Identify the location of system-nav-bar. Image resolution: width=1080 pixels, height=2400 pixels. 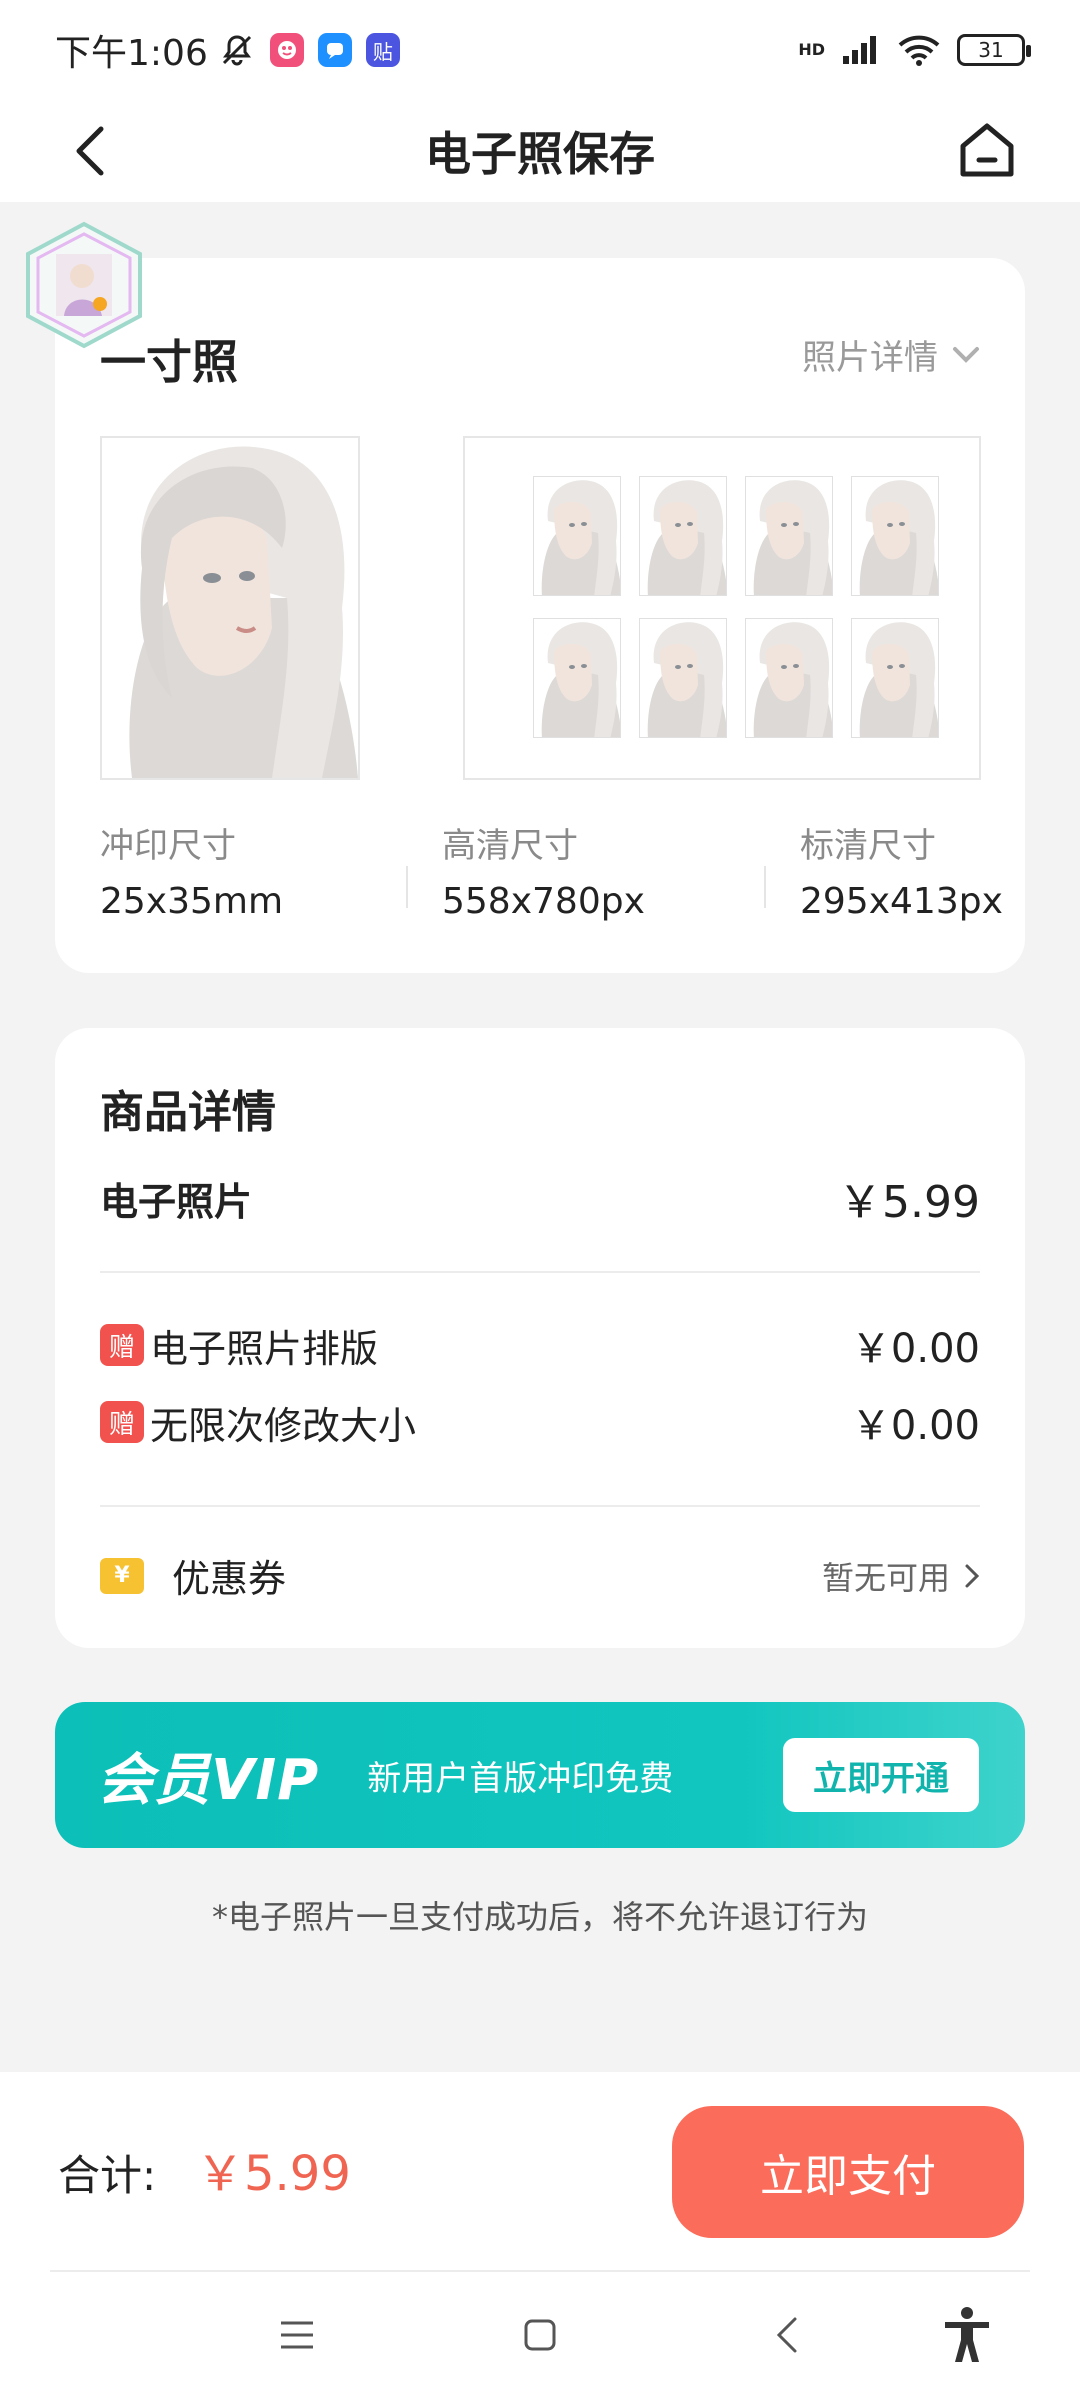
(540, 2336).